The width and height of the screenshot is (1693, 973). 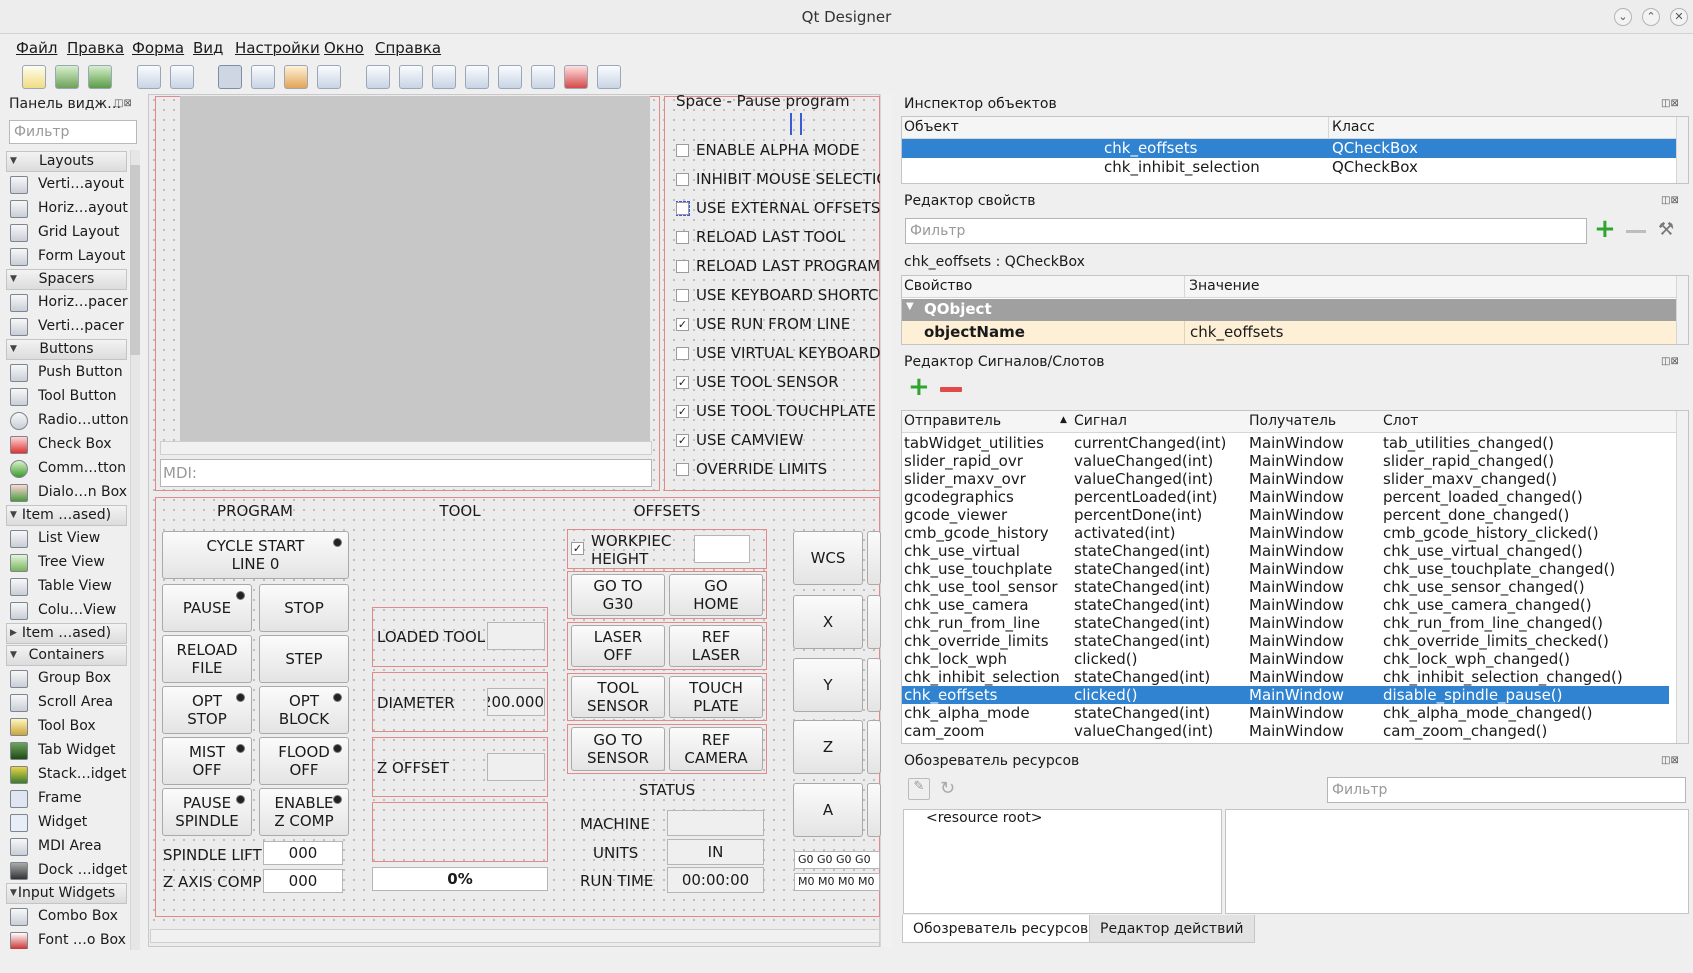 I want to click on touch-plate-button: TOUCH PLATE, so click(x=716, y=697).